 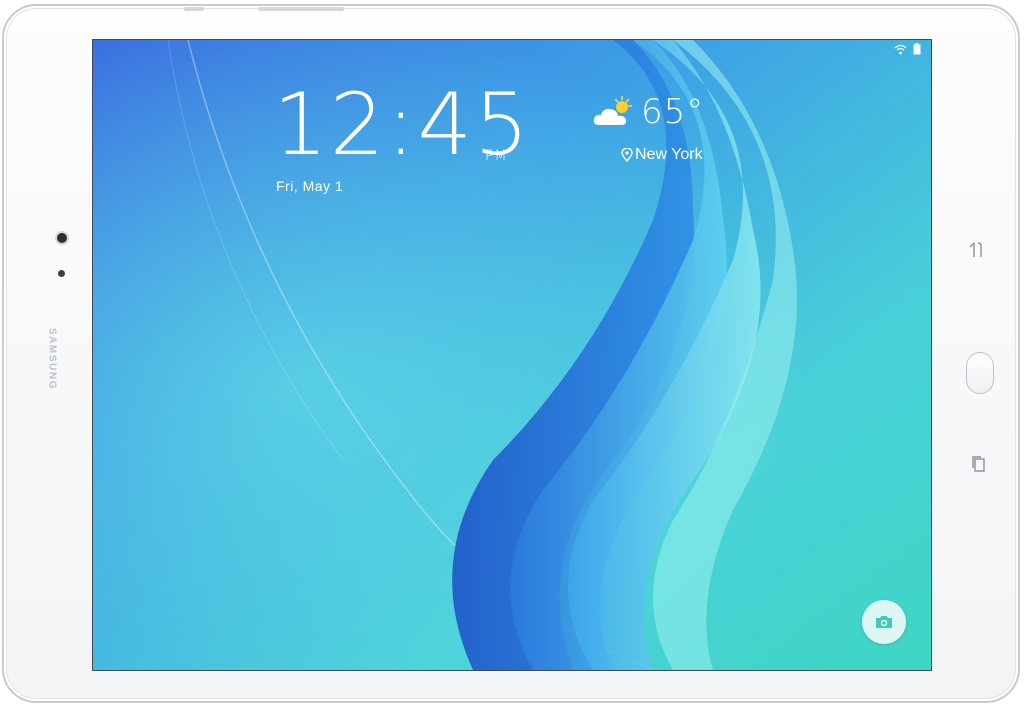 I want to click on camera-icon, so click(x=884, y=622).